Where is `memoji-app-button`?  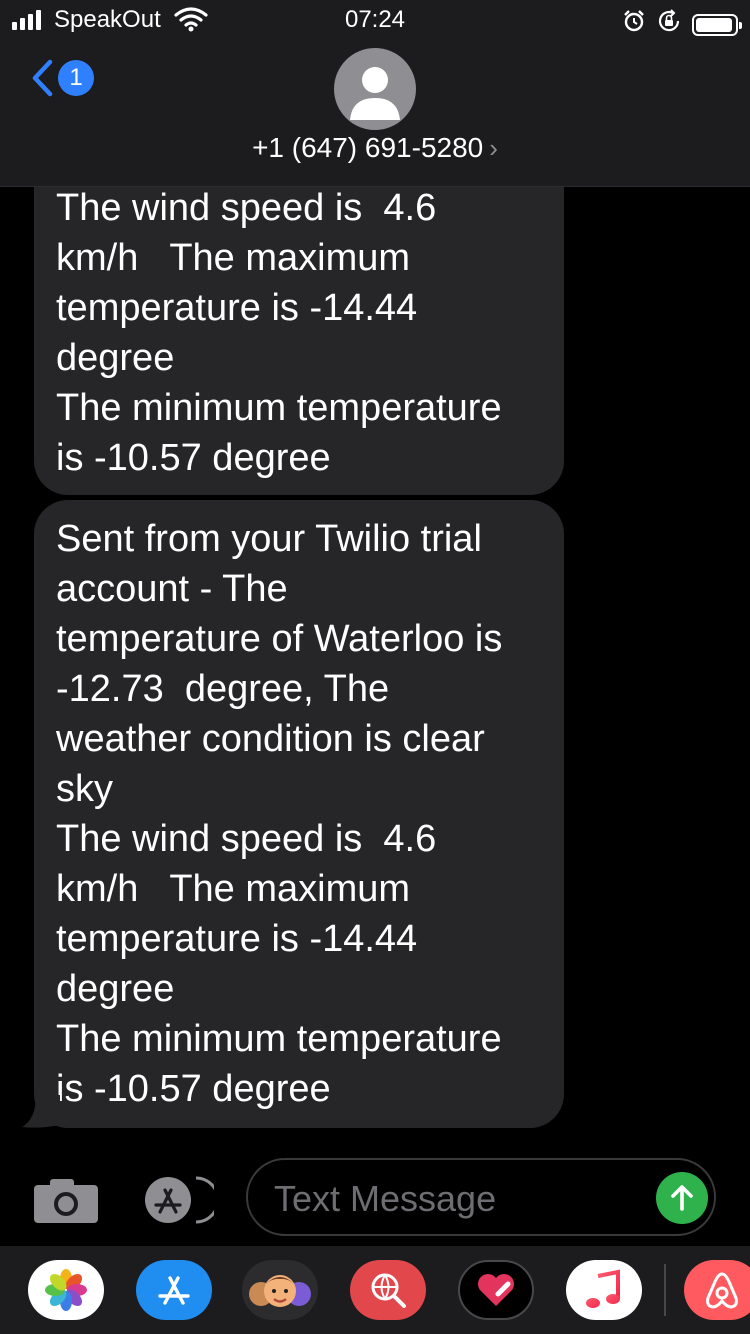
memoji-app-button is located at coordinates (280, 1290).